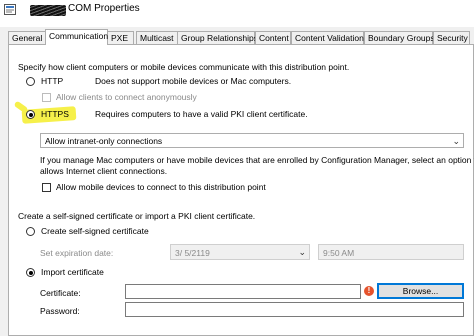 Image resolution: width=474 pixels, height=336 pixels. Describe the element at coordinates (339, 253) in the screenshot. I see `expiration-time-value: 9:50 AM` at that location.